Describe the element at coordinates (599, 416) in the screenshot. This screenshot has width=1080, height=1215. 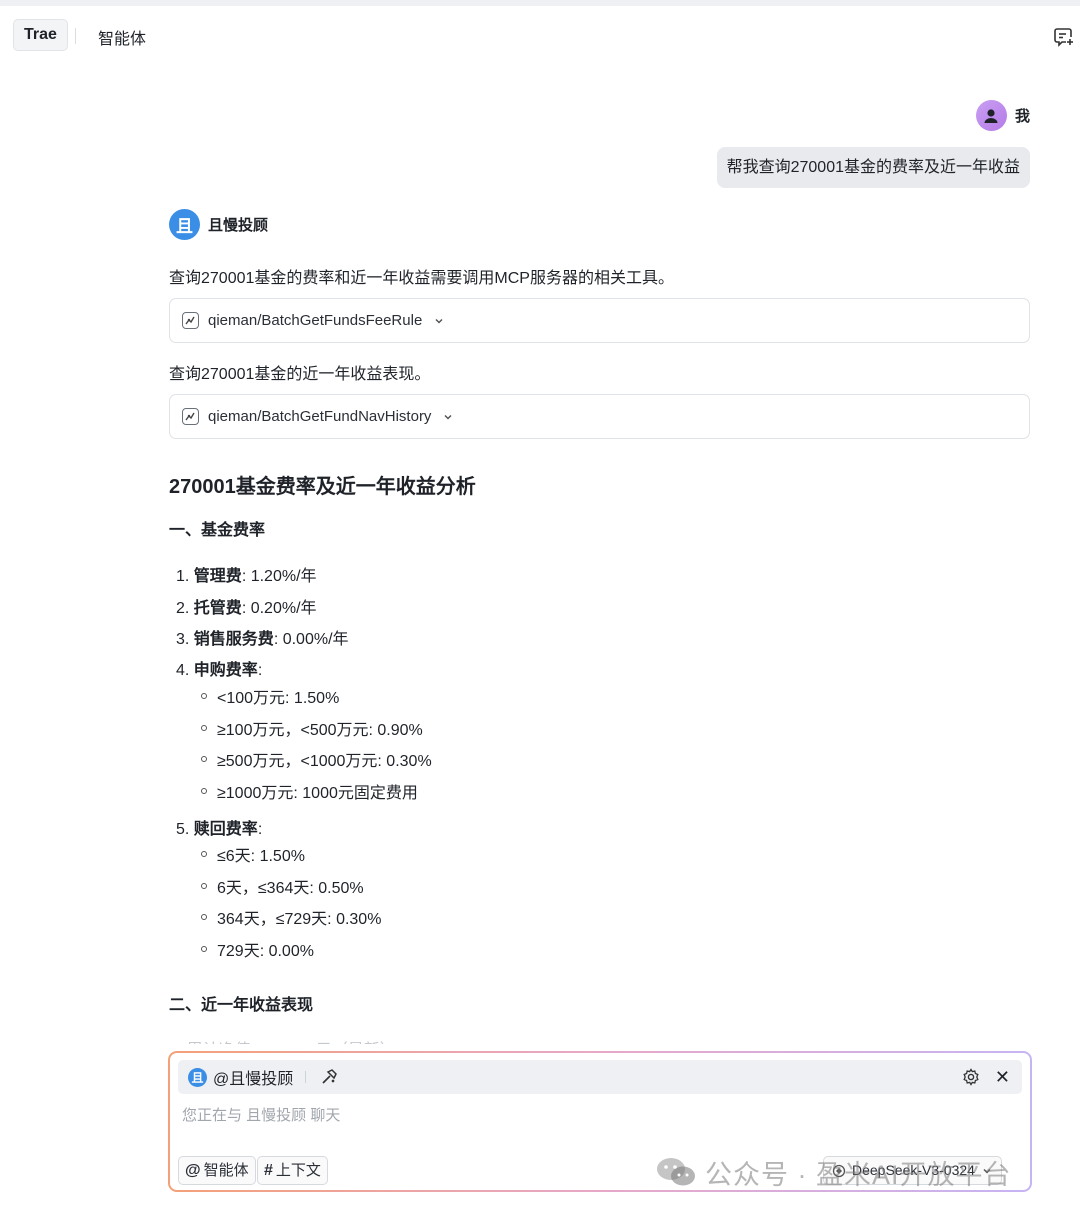
I see `tool-call-nav-history: qieman/BatchGetFundNavHistory` at that location.